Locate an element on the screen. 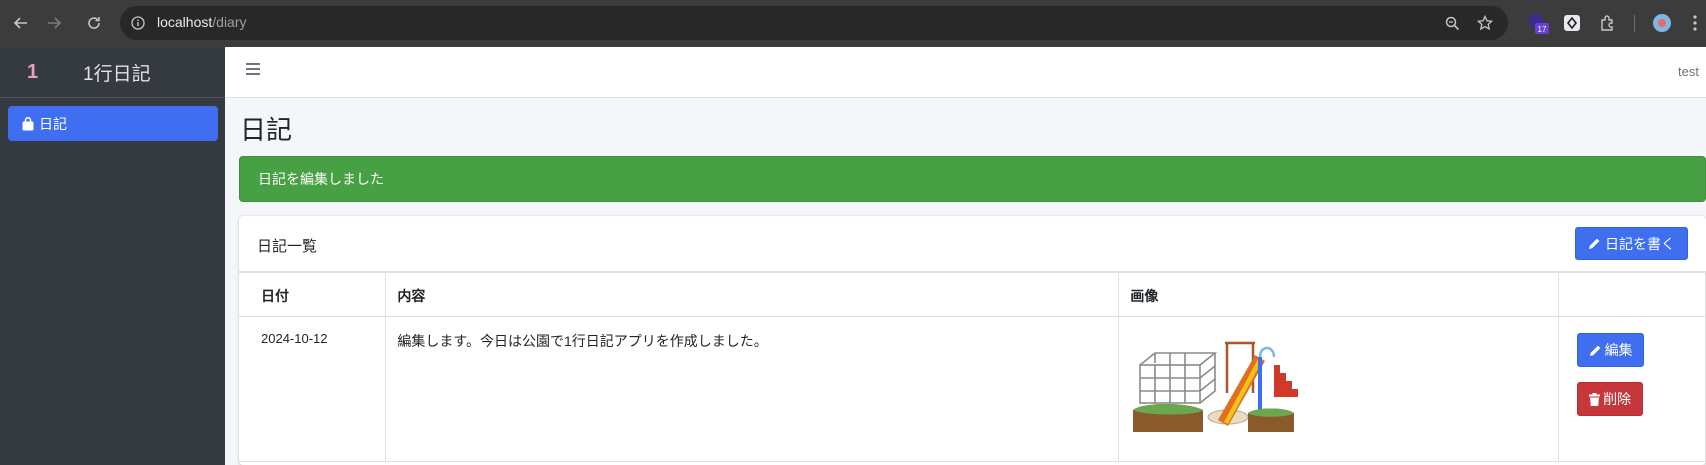  extension-button: 17 is located at coordinates (1538, 23).